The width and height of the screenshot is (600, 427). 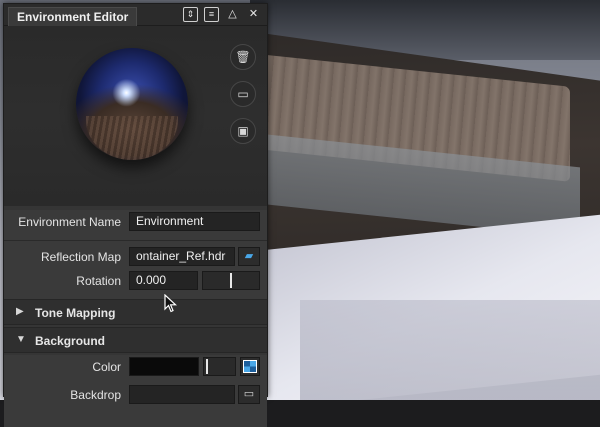 What do you see at coordinates (135, 312) in the screenshot?
I see `tone-mapping-header: ▶ Tone Mapping` at bounding box center [135, 312].